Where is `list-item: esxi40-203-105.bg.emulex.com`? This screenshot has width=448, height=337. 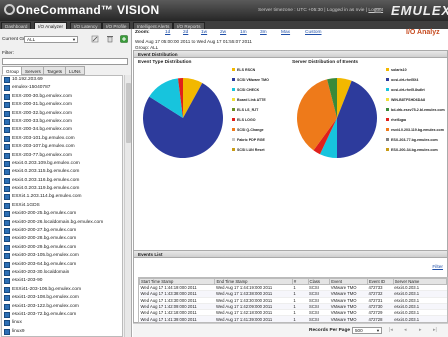
list-item: esxi40-203-105.bg.emulex.com is located at coordinates (62, 256).